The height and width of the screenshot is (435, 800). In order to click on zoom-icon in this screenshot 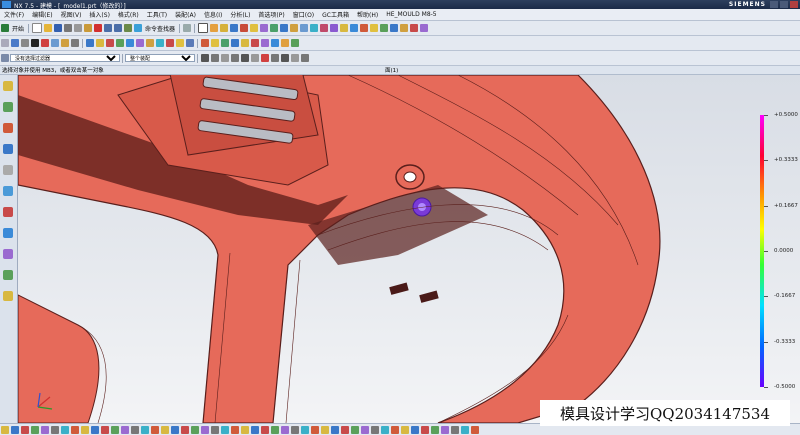, I will do `click(25, 43)`.